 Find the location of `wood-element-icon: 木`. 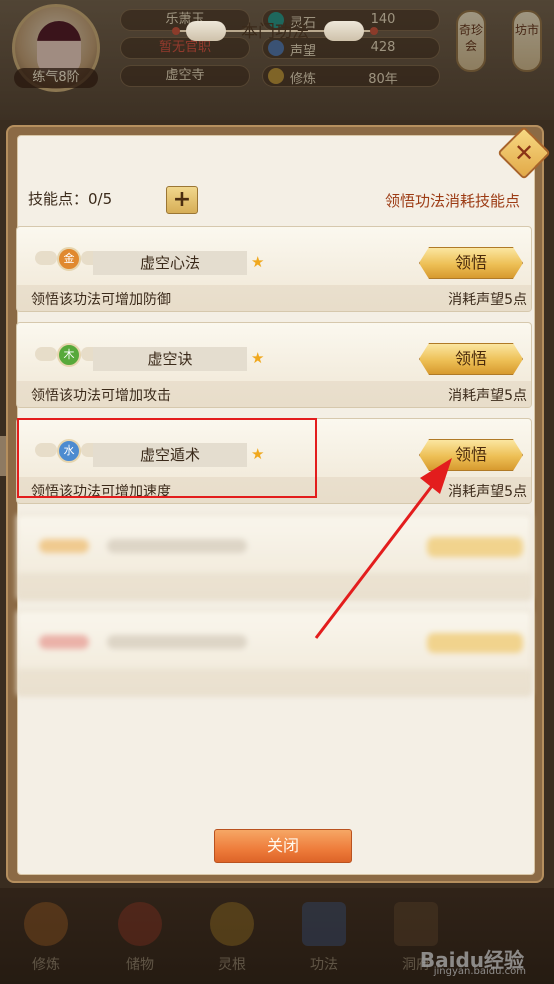

wood-element-icon: 木 is located at coordinates (69, 355).